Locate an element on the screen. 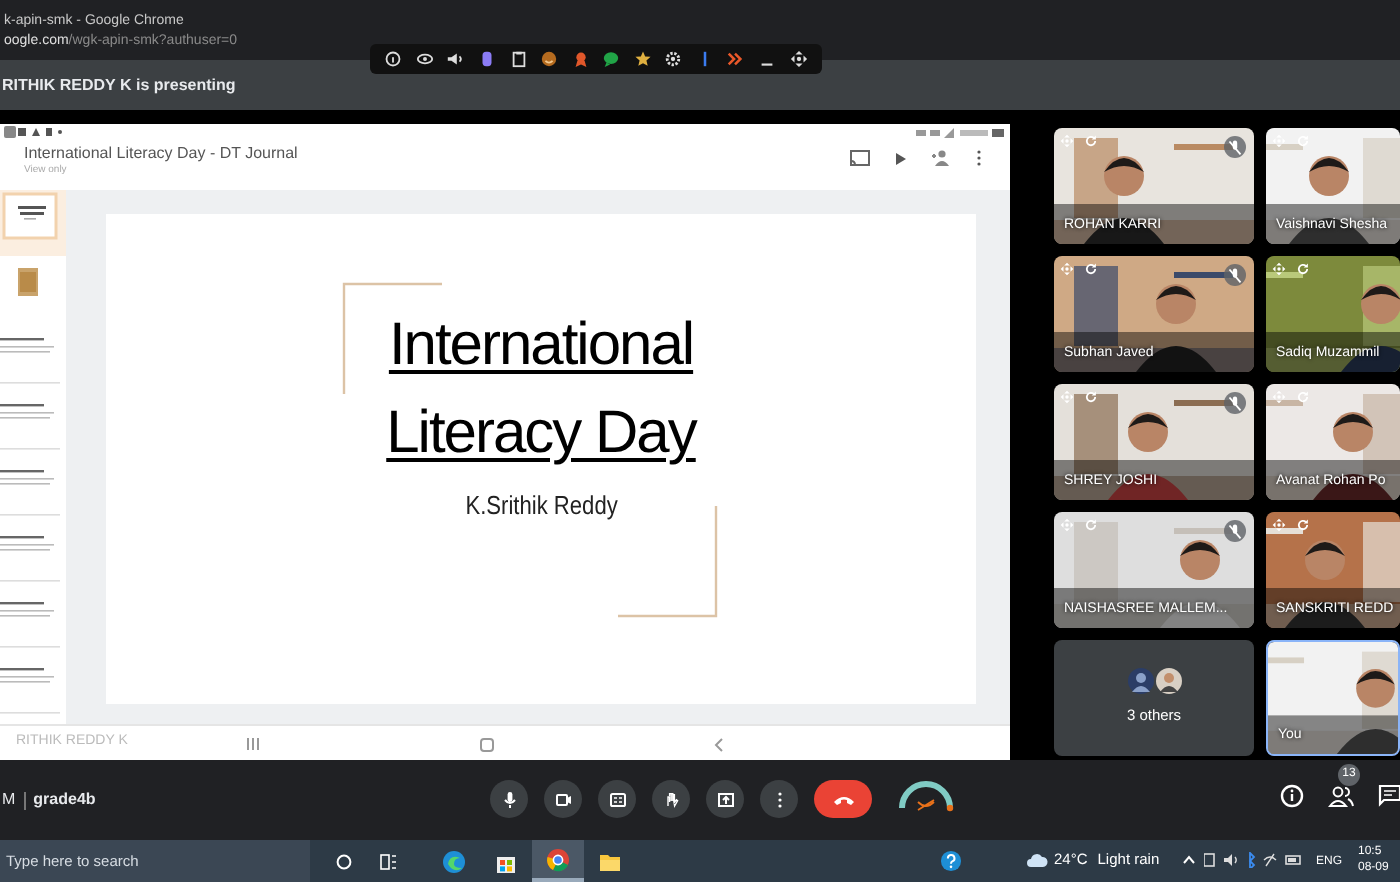 The image size is (1400, 882). present-screen-icon is located at coordinates (725, 799).